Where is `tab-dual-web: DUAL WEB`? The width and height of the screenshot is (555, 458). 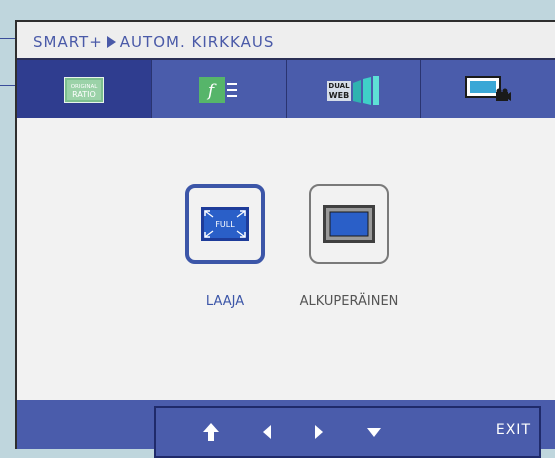 tab-dual-web: DUAL WEB is located at coordinates (354, 90).